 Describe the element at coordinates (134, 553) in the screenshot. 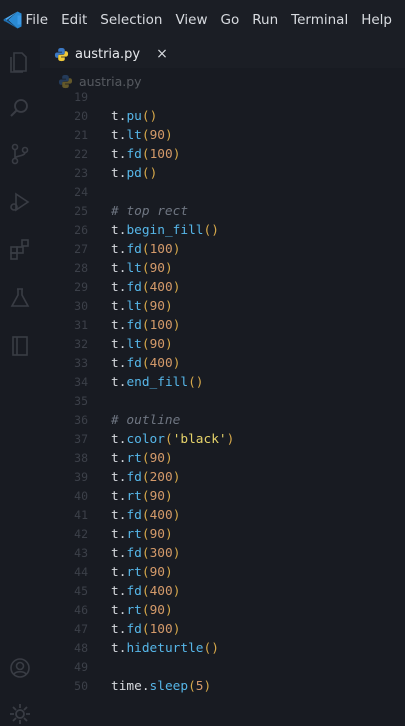

I see `code-token-fn: fd` at that location.